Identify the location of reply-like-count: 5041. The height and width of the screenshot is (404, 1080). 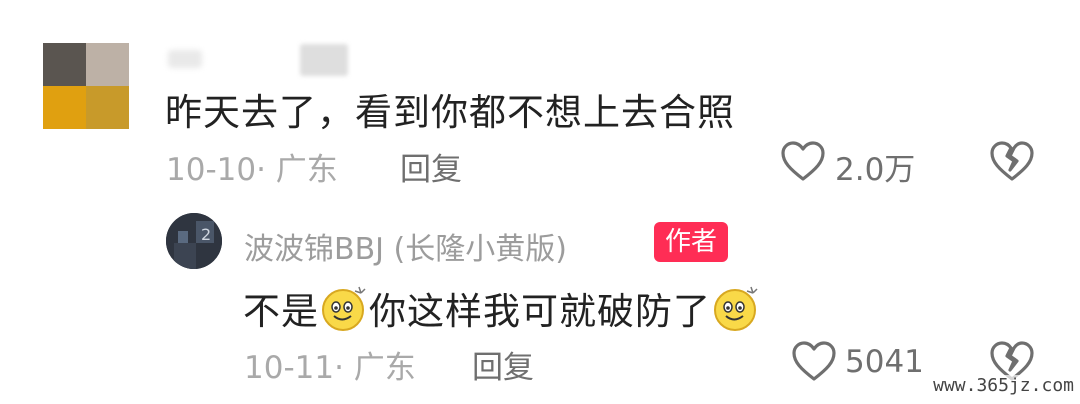
(884, 362).